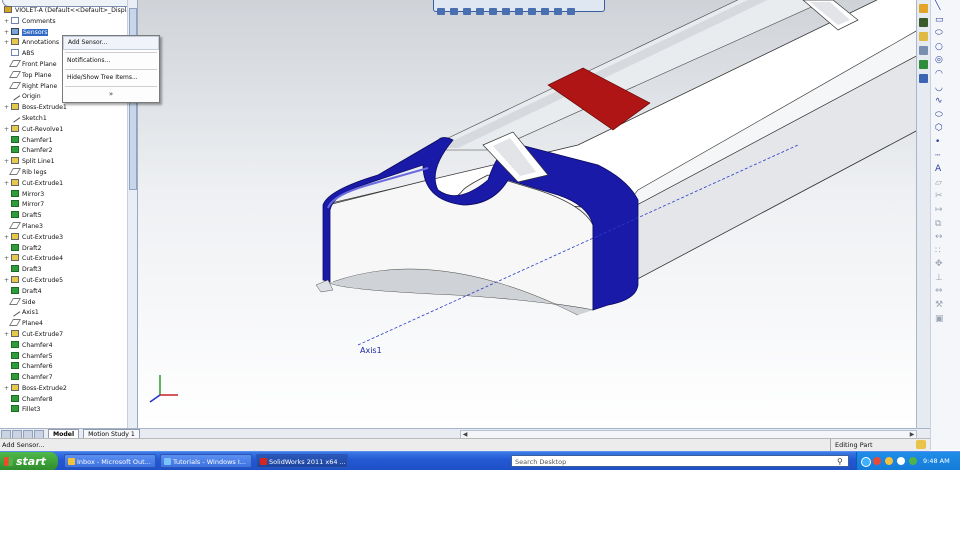 The image size is (960, 540). Describe the element at coordinates (64, 130) in the screenshot. I see `tree-item: + Cut-Revolve1` at that location.